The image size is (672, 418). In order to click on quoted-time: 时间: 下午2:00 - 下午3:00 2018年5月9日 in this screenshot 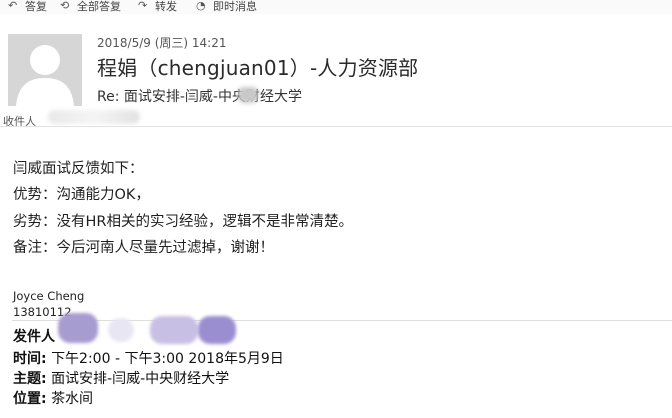, I will do `click(148, 358)`.